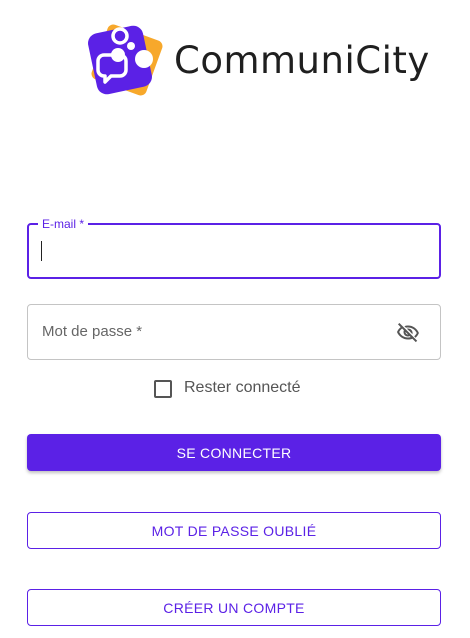  Describe the element at coordinates (234, 248) in the screenshot. I see `email-field: E-mail *` at that location.